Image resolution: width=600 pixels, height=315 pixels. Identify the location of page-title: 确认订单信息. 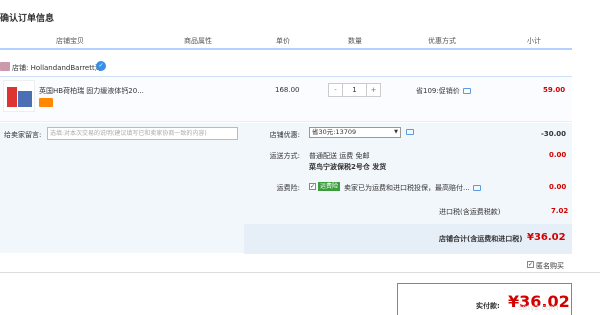
(27, 19).